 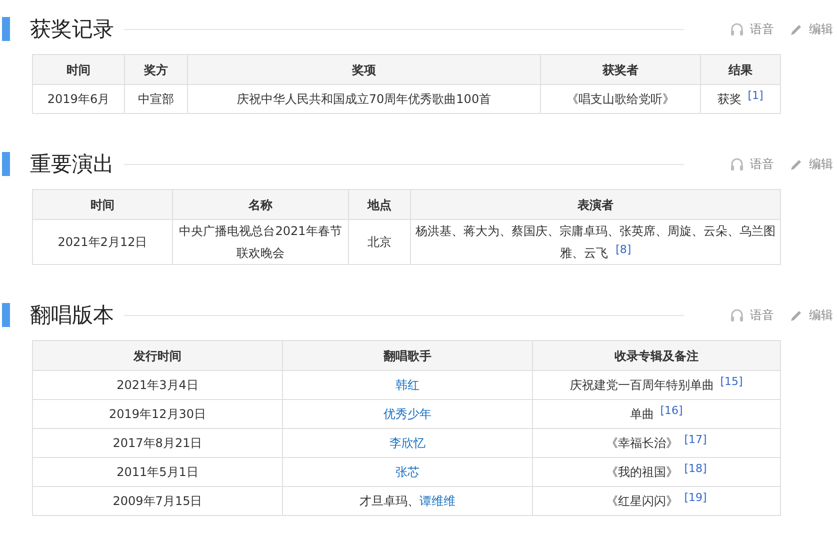 I want to click on column-header: 翻唱歌手, so click(x=407, y=355).